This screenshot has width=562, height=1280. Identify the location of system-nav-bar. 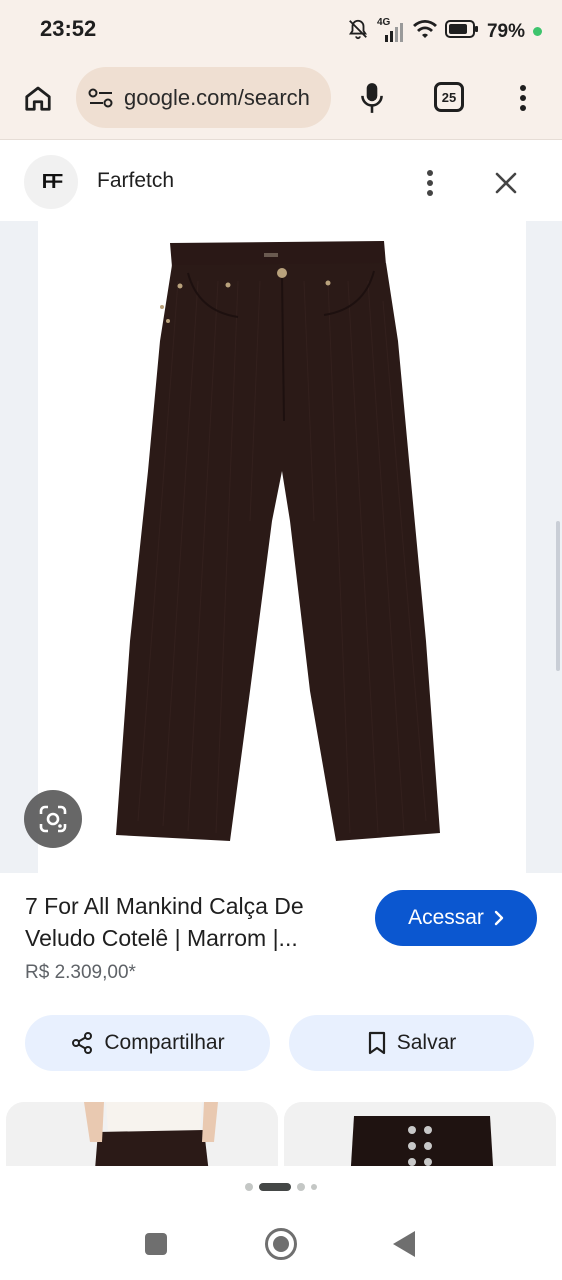
(281, 1248).